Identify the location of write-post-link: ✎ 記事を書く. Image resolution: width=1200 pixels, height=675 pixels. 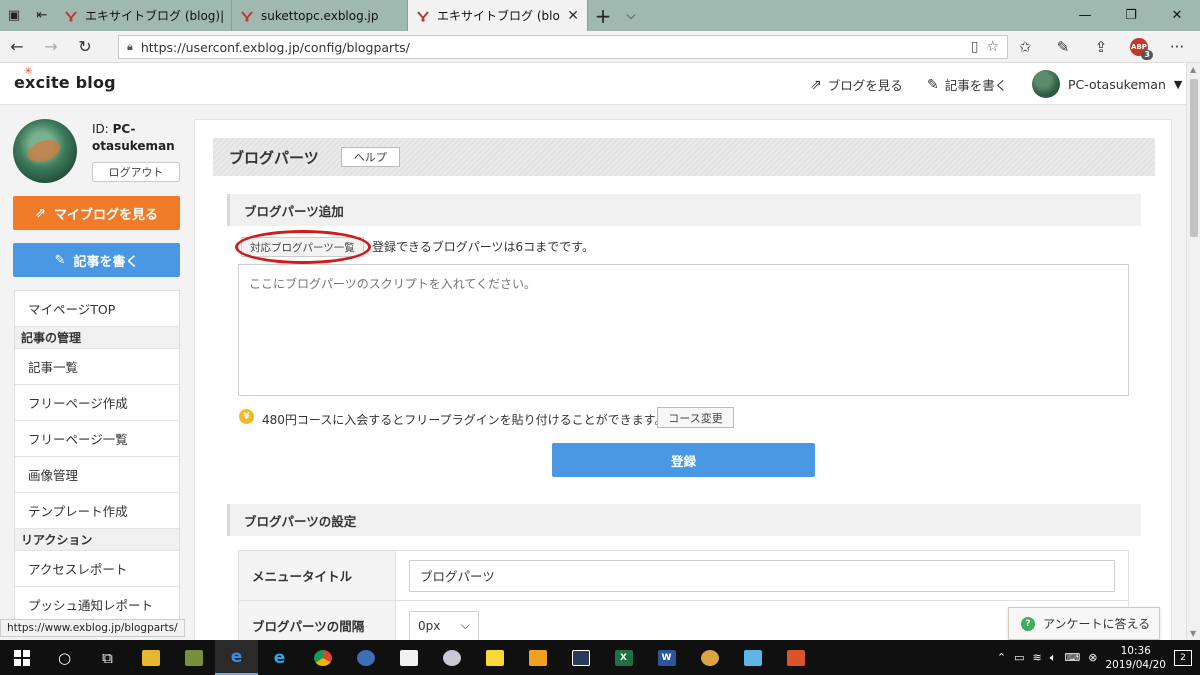
(967, 84).